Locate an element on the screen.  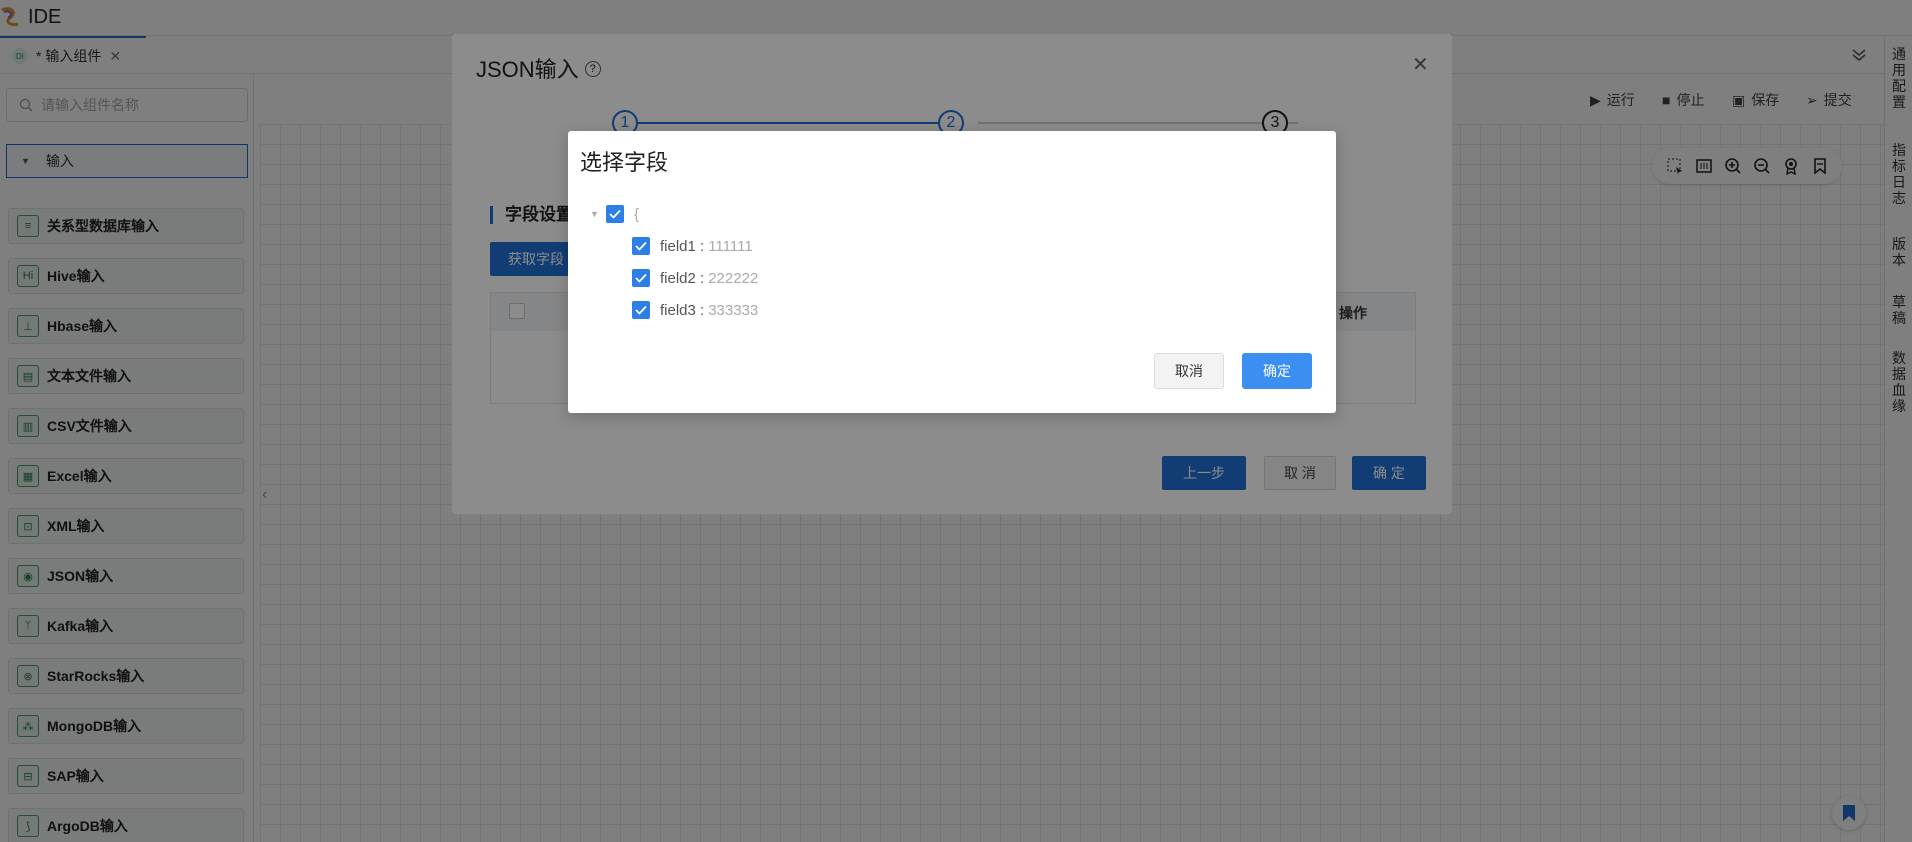
dialog-cancel-button: 取消 is located at coordinates (1189, 371).